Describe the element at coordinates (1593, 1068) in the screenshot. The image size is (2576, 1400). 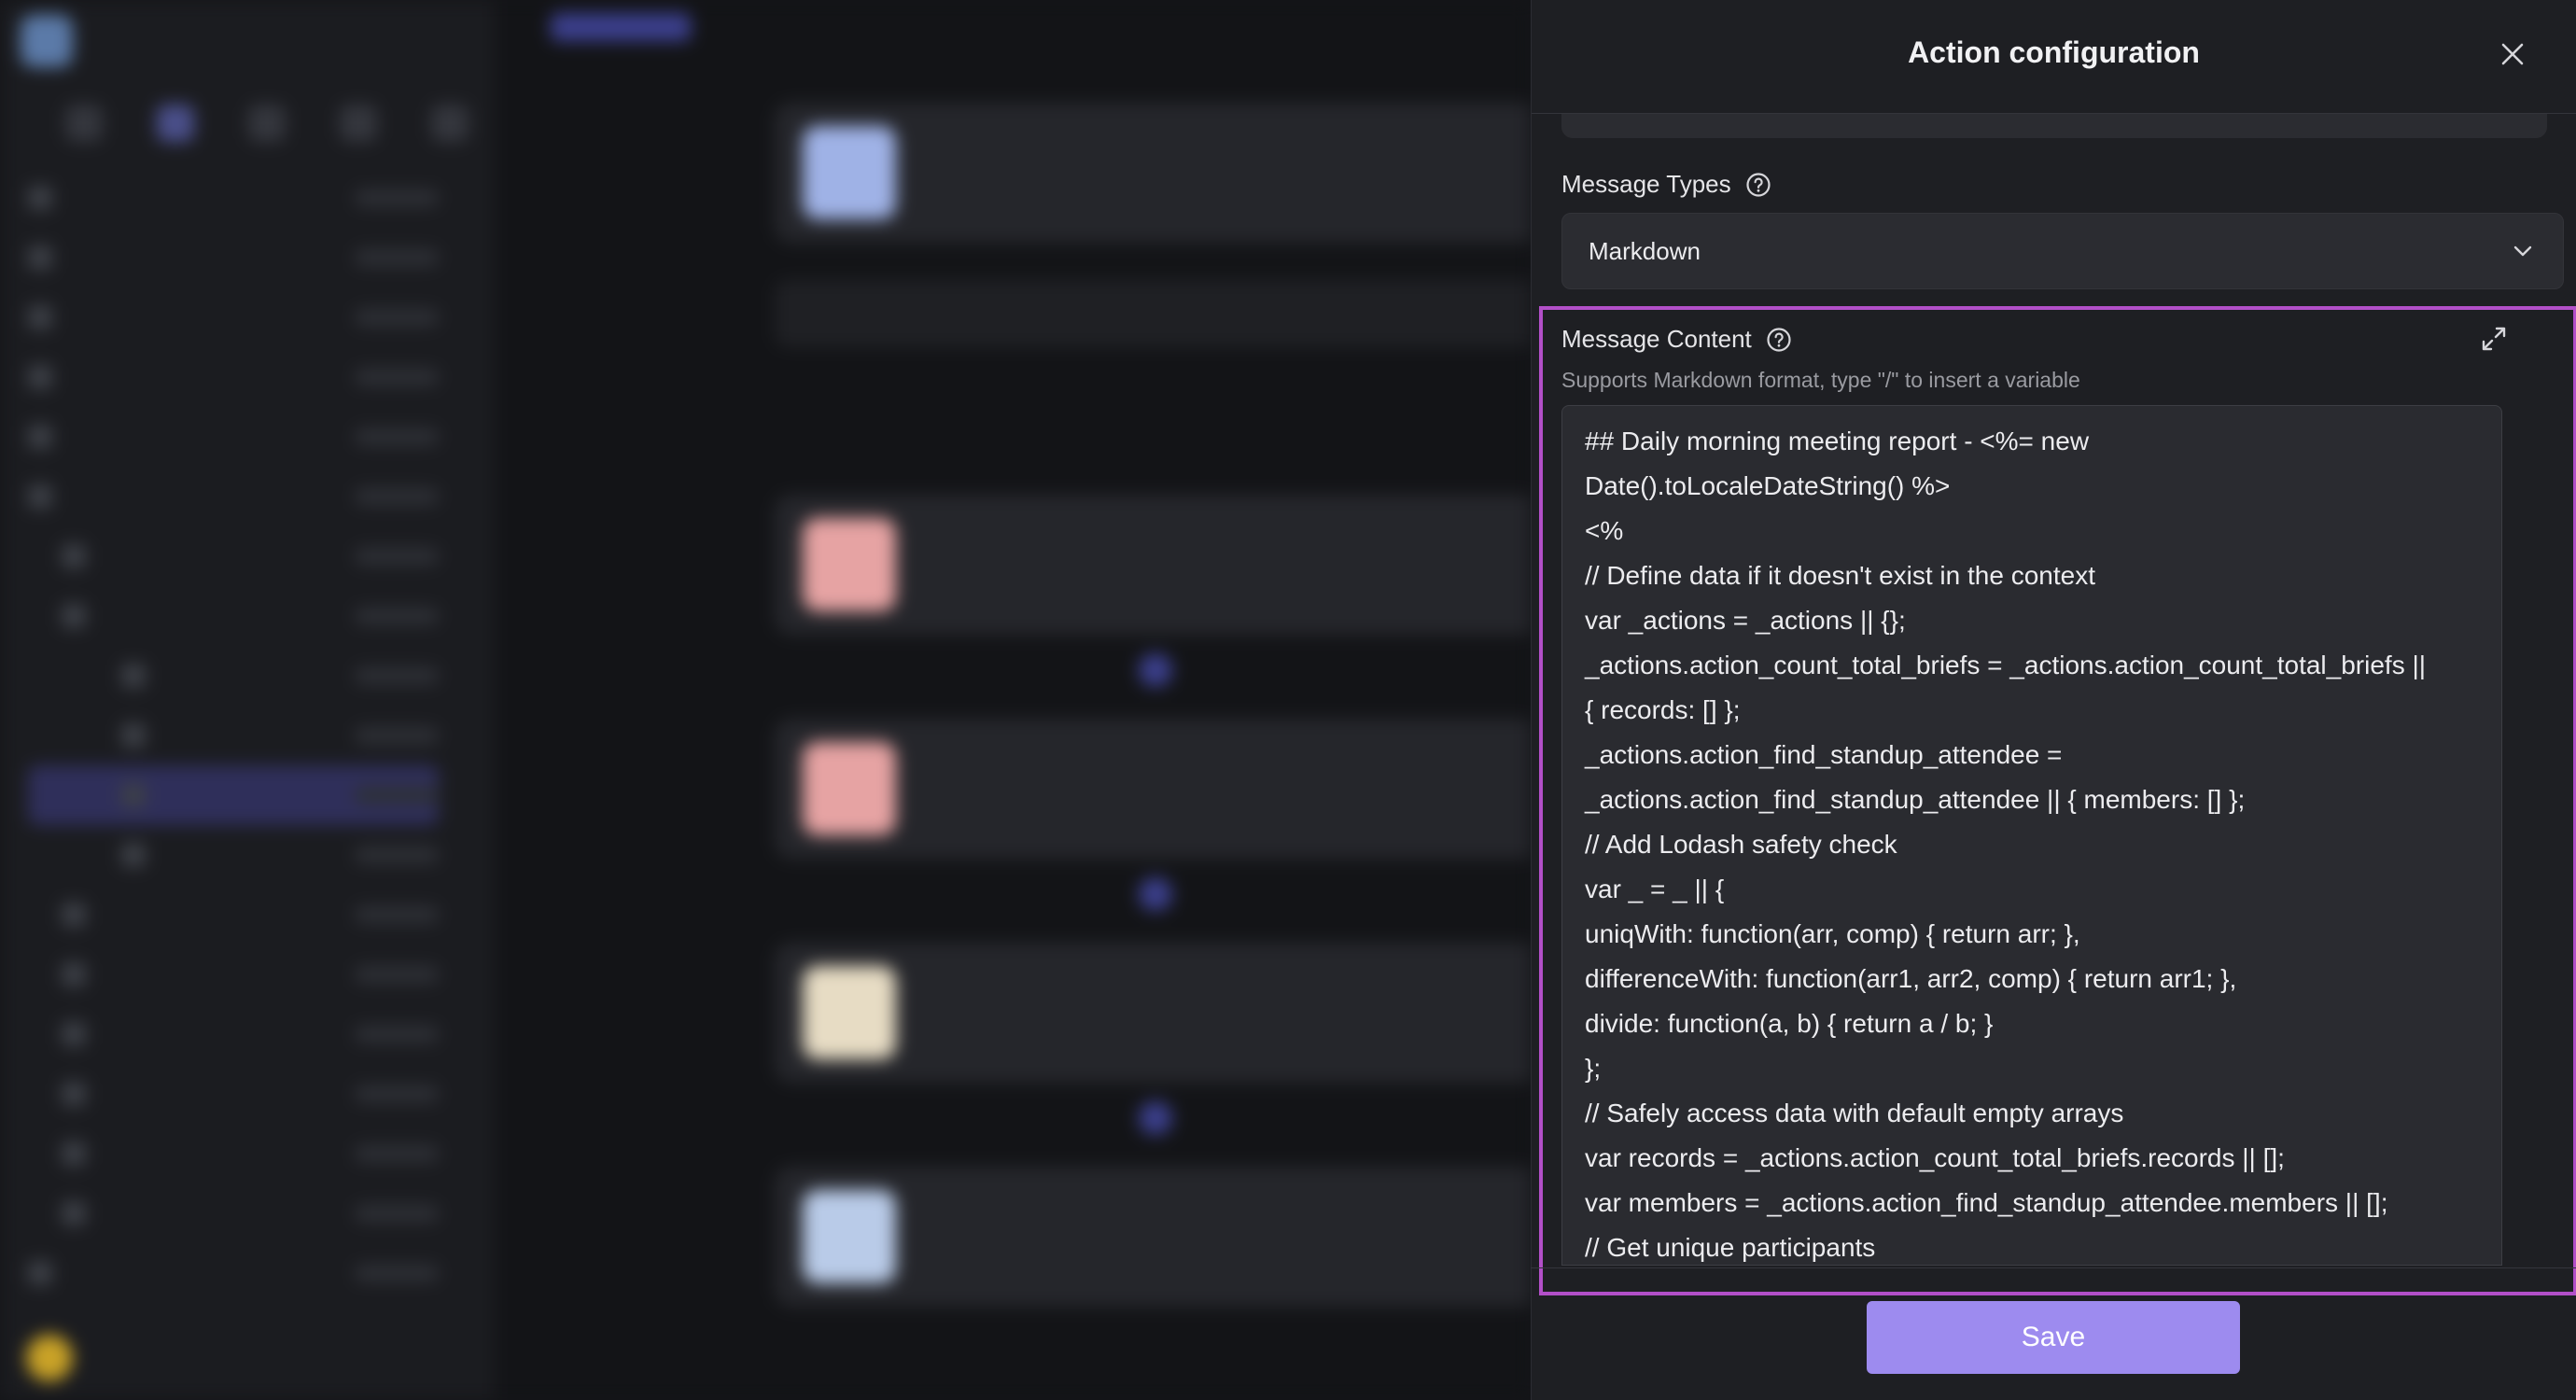
I see `editor-line: };` at that location.